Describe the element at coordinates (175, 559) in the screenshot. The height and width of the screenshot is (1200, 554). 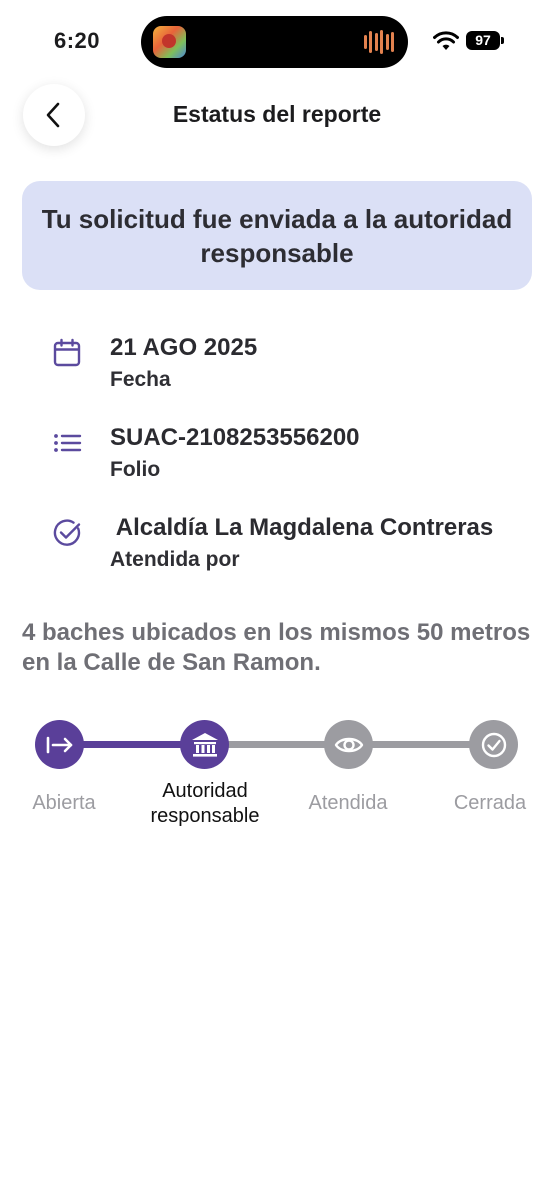
I see `authority-label: Atendida por` at that location.